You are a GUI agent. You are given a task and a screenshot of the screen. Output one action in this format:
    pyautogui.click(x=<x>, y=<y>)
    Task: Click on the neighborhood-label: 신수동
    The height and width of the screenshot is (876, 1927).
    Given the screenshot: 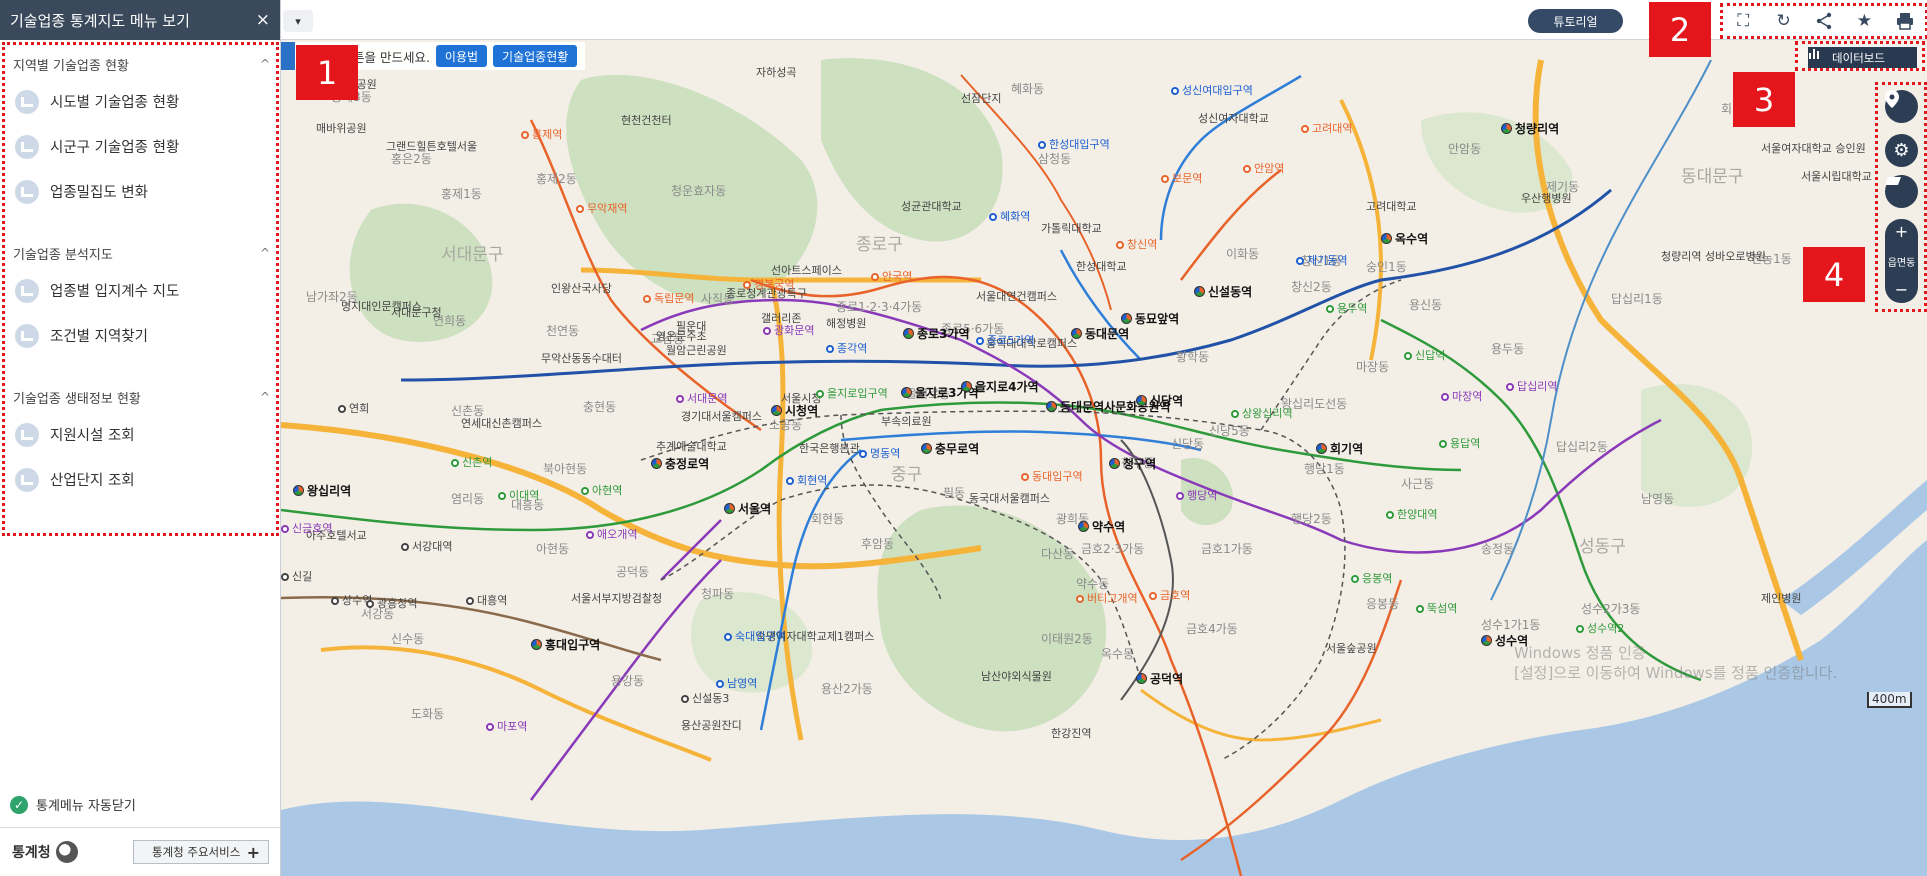 What is the action you would take?
    pyautogui.click(x=408, y=639)
    